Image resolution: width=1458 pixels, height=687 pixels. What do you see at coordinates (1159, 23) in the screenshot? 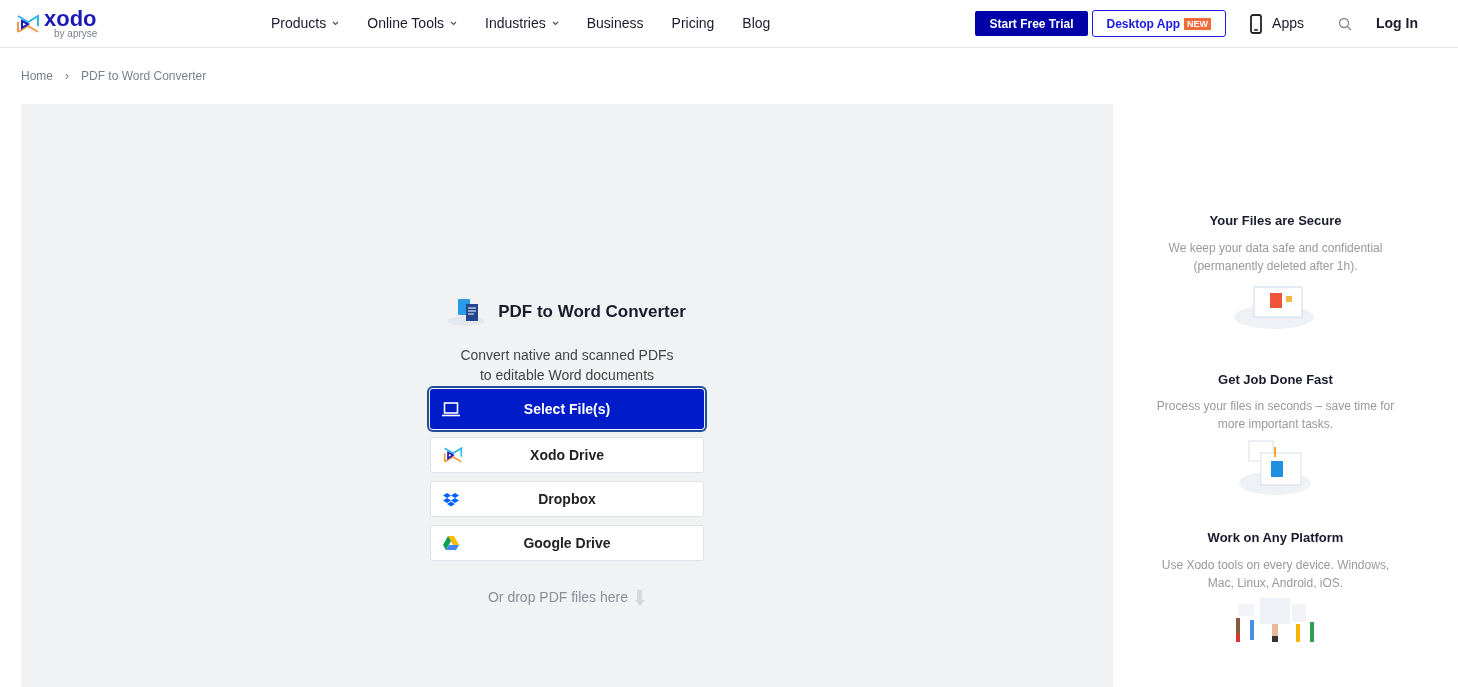
I see `desktop-app-button: Desktop App NEW` at bounding box center [1159, 23].